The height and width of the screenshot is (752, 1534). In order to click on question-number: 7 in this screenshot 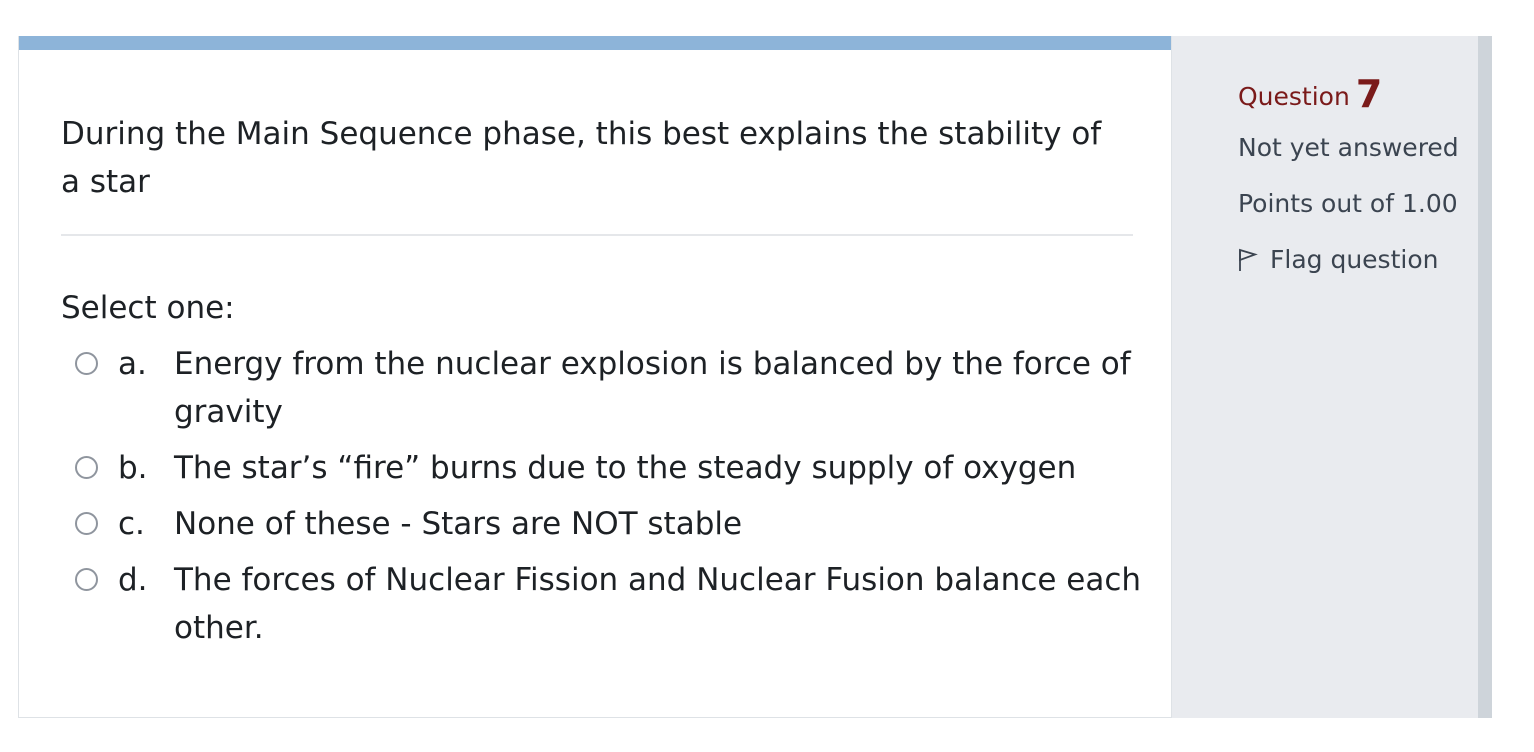, I will do `click(1369, 94)`.